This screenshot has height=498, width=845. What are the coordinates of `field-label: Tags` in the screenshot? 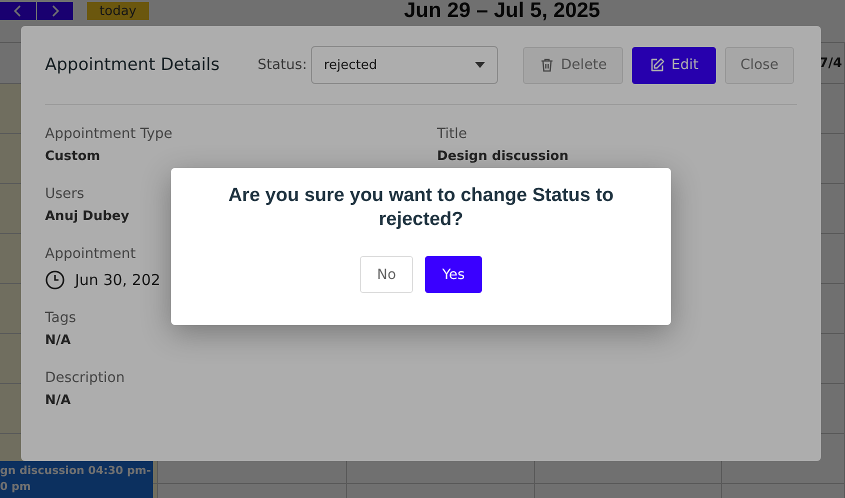 It's located at (60, 318).